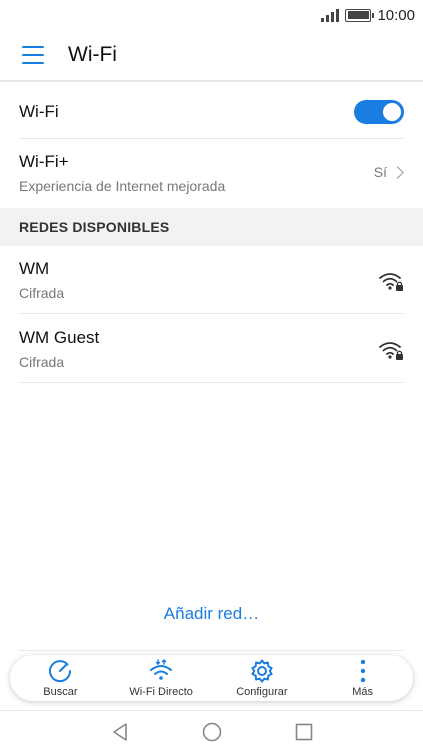 The height and width of the screenshot is (752, 423). I want to click on more-label: Más, so click(363, 692).